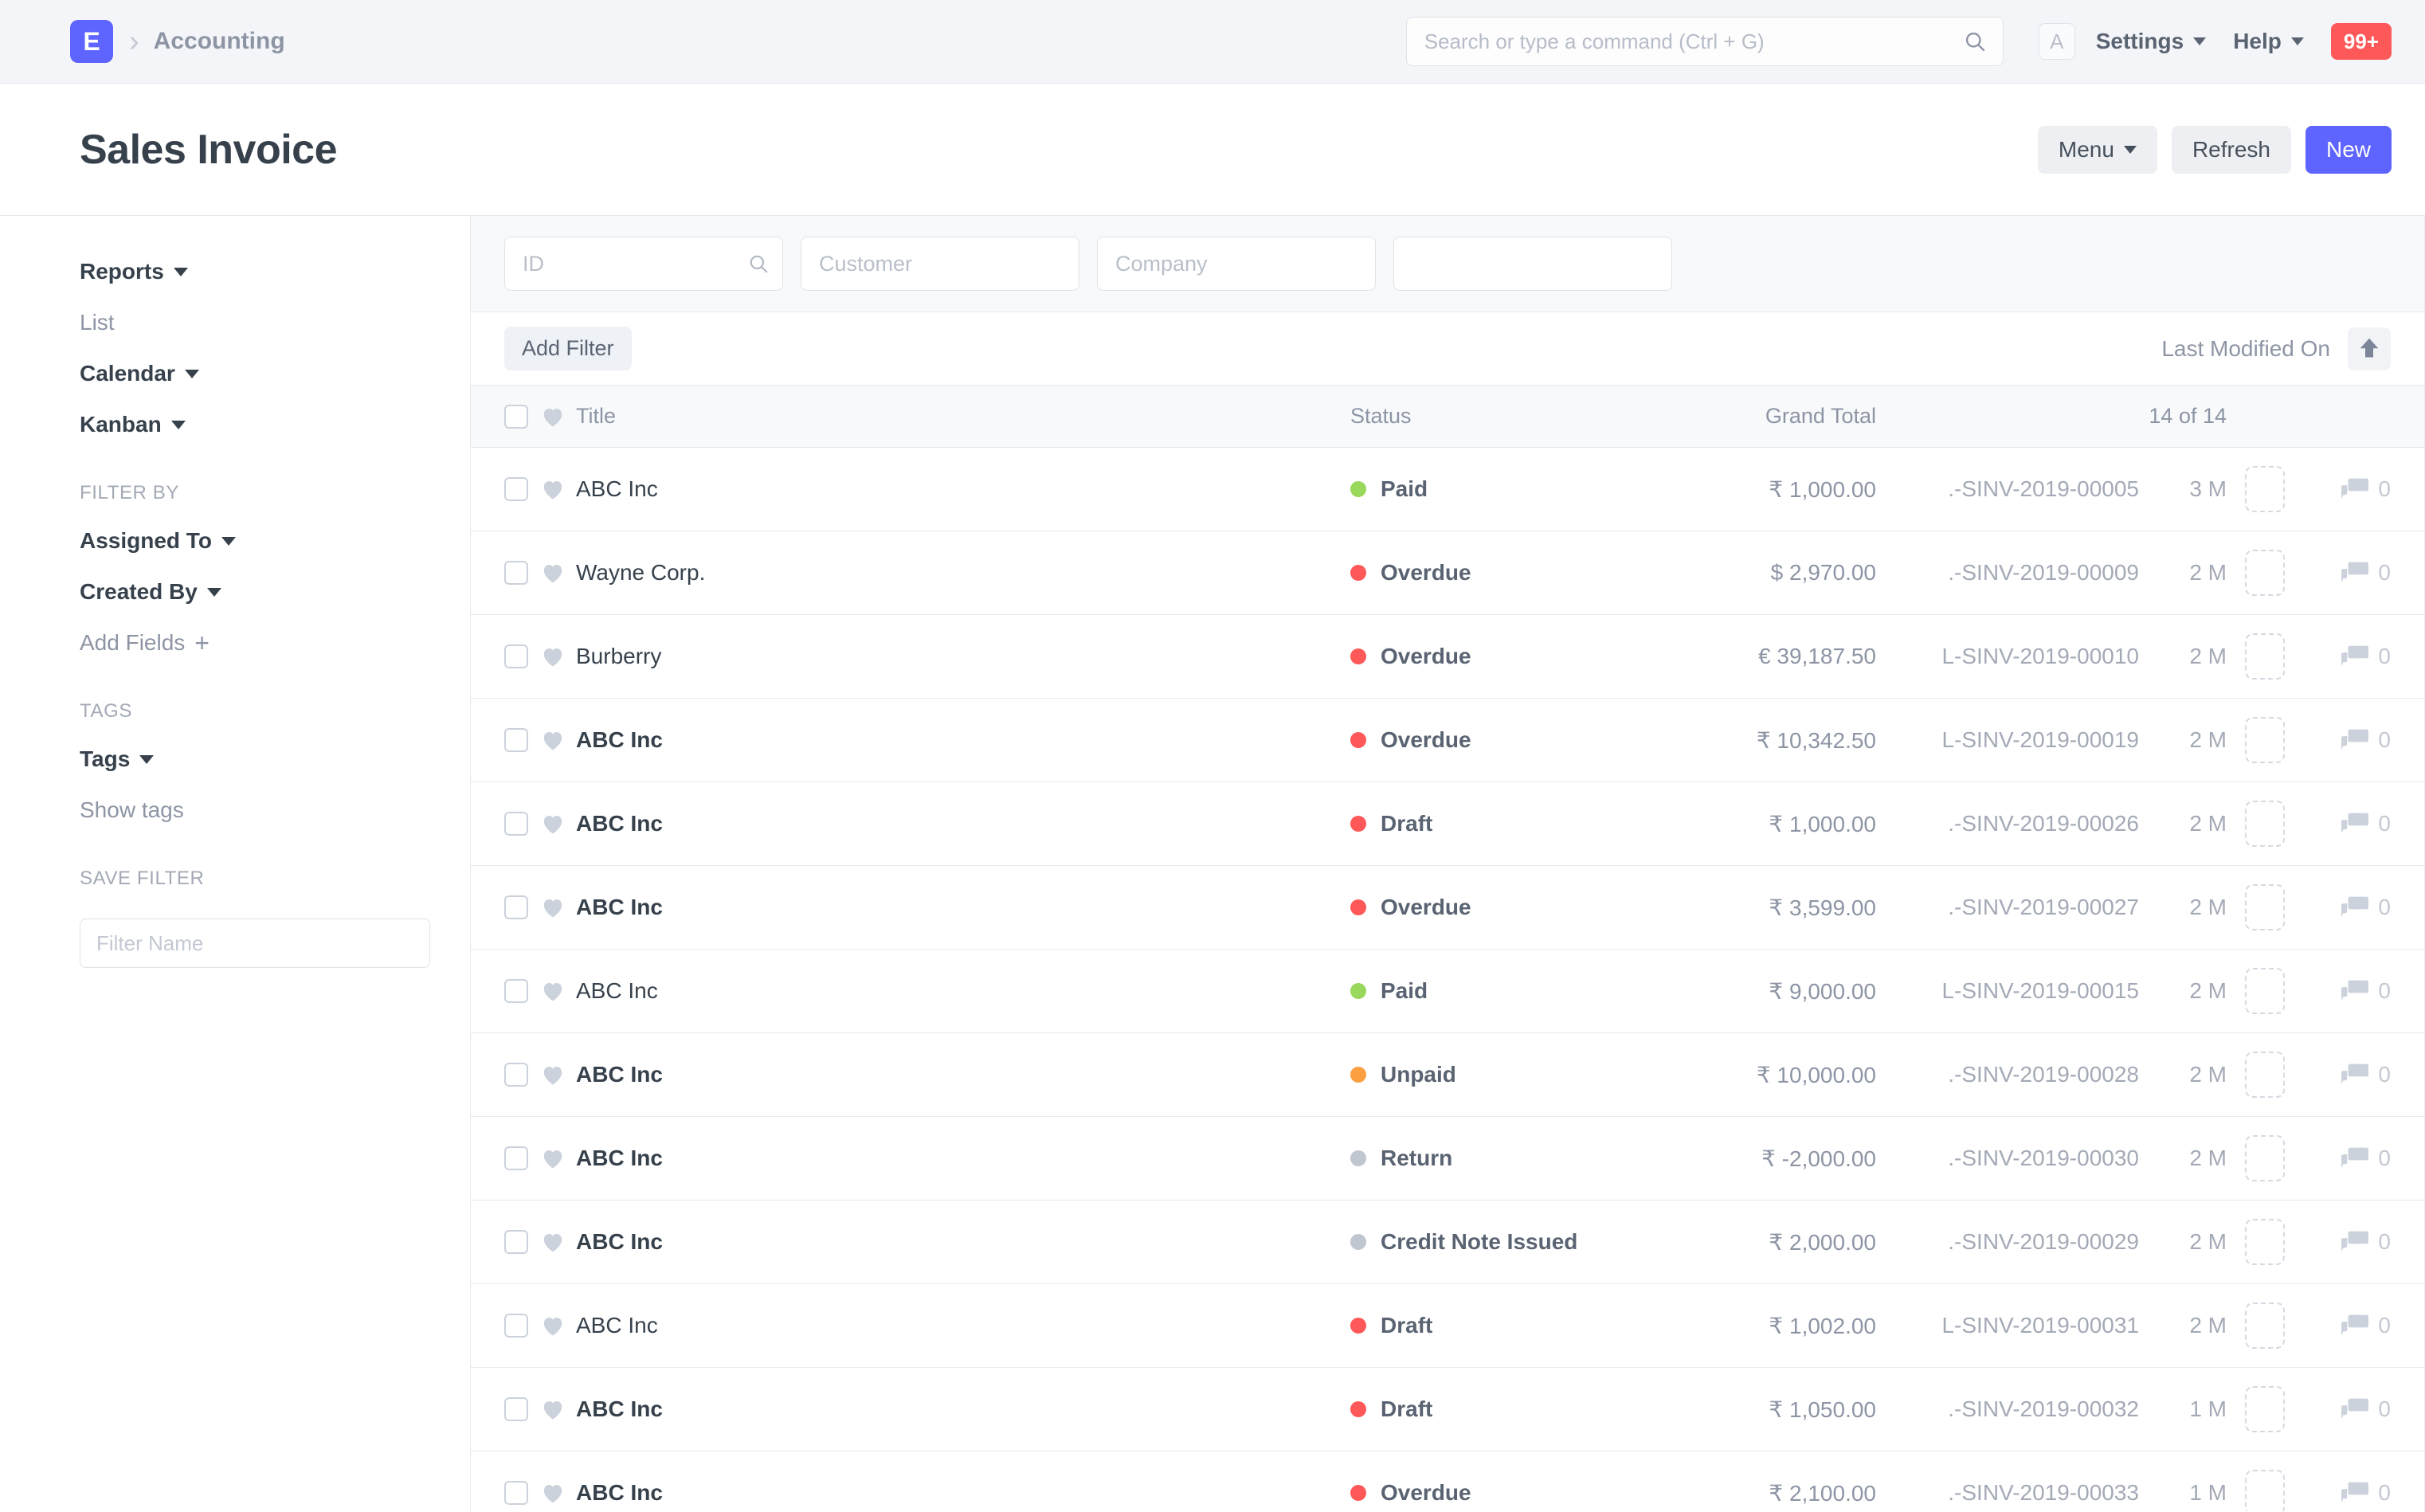 The height and width of the screenshot is (1512, 2425). I want to click on help-menu: Help, so click(2268, 42).